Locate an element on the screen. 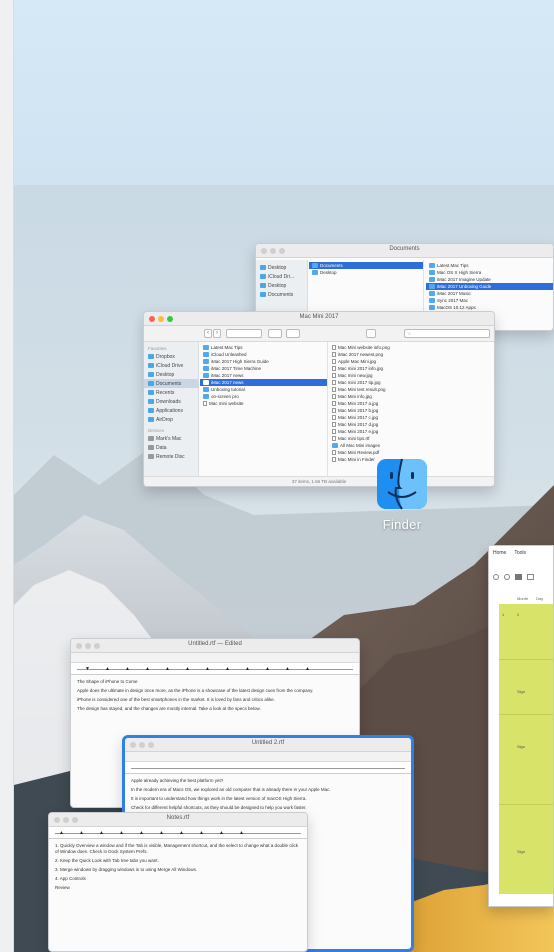  tab-home: Home is located at coordinates (499, 553).